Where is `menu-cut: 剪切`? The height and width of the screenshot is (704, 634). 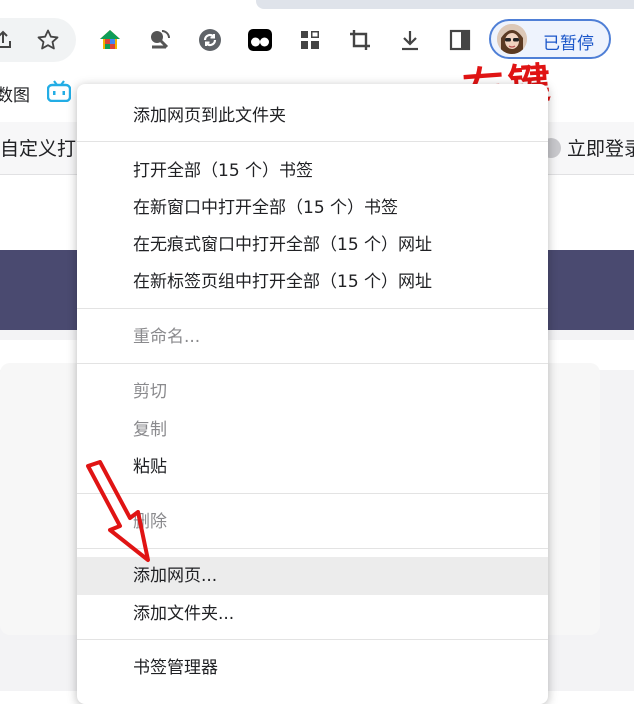 menu-cut: 剪切 is located at coordinates (150, 392).